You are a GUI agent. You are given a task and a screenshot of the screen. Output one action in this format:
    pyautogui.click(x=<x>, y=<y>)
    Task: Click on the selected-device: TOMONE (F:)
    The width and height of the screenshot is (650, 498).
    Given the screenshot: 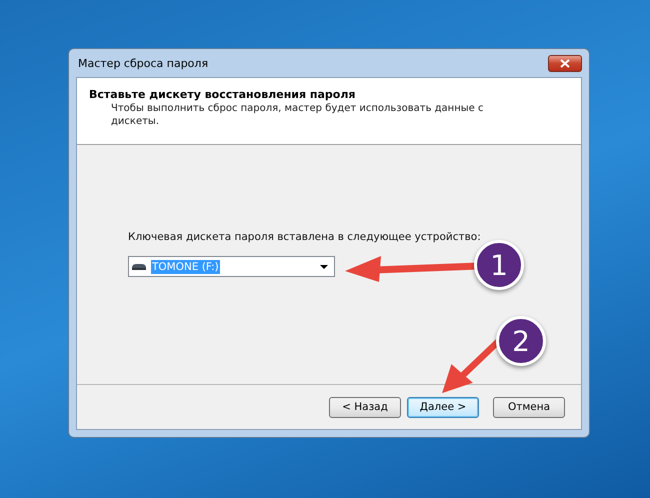 What is the action you would take?
    pyautogui.click(x=185, y=267)
    